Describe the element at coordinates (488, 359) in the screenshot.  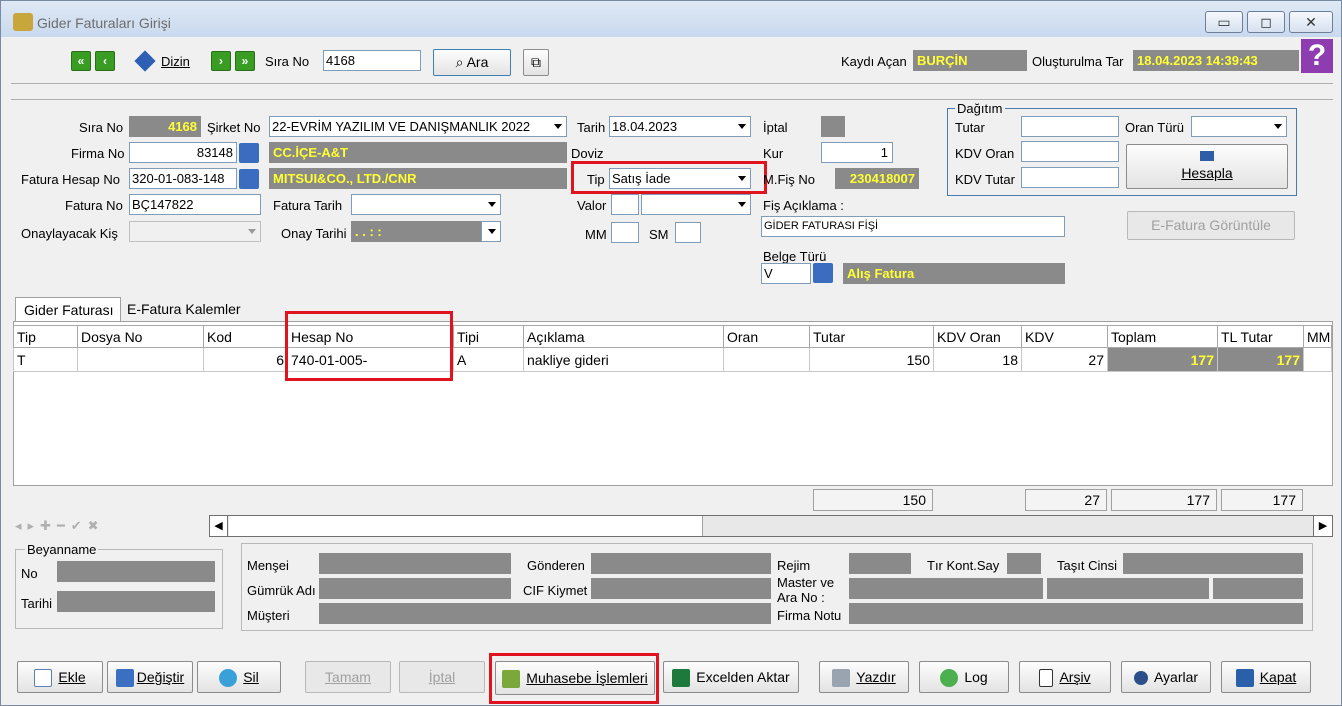
I see `cell-tipi: A` at that location.